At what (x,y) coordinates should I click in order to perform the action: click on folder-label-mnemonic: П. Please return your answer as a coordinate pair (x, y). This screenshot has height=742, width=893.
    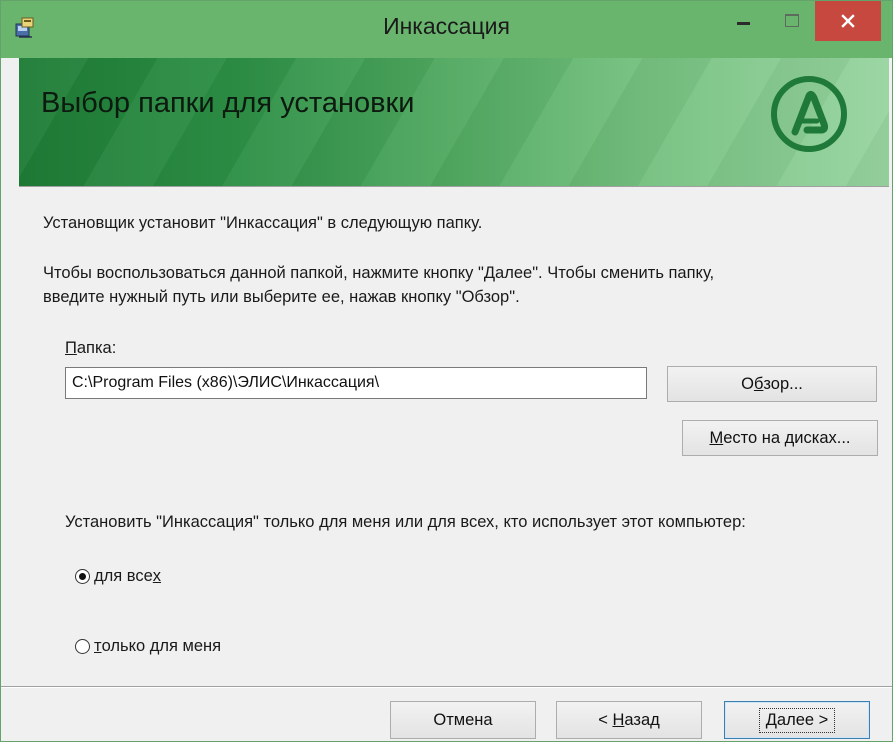
    Looking at the image, I should click on (71, 348).